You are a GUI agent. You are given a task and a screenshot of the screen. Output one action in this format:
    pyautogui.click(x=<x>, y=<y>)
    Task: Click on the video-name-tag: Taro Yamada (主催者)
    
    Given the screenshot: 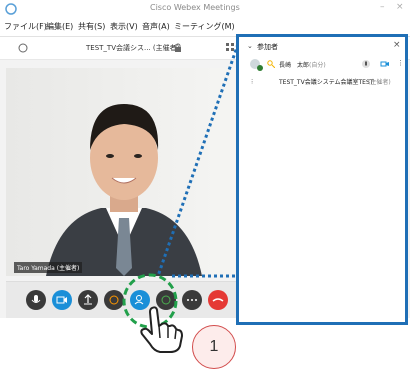 What is the action you would take?
    pyautogui.click(x=48, y=267)
    